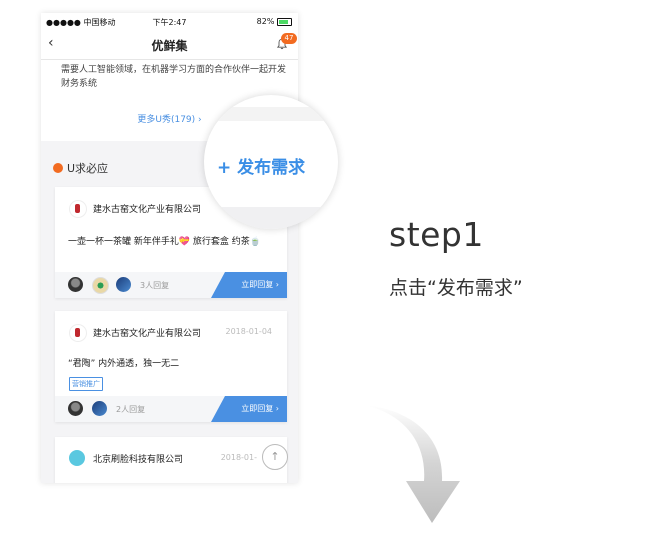  I want to click on card-footer: 3人回复 立即回复 ›, so click(171, 285).